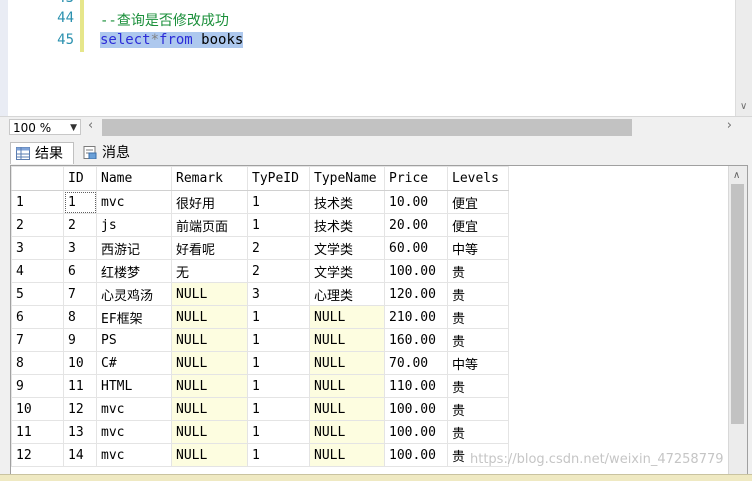 The width and height of the screenshot is (752, 481). I want to click on table-row: 5 7 心灵鸡汤 NULL 3 心理类 120.00 贵, so click(260, 294).